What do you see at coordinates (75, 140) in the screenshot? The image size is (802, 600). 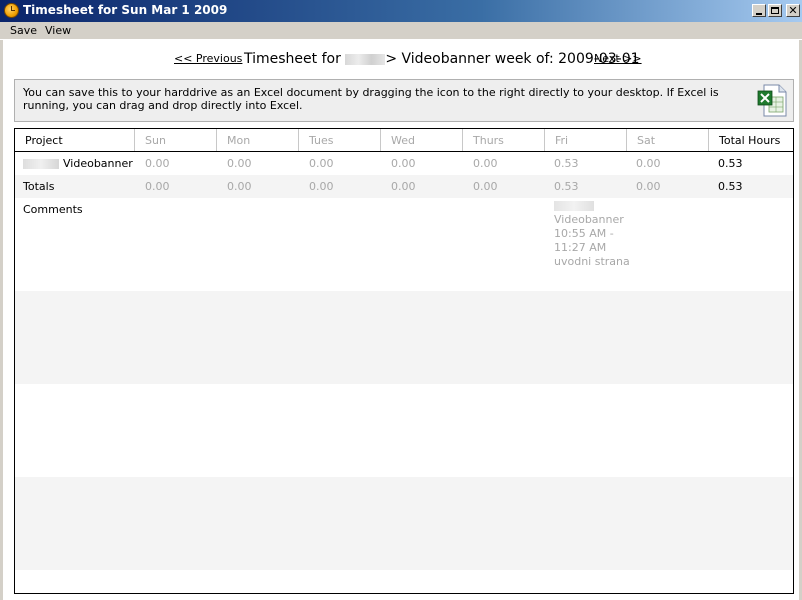 I see `header-project: Project` at bounding box center [75, 140].